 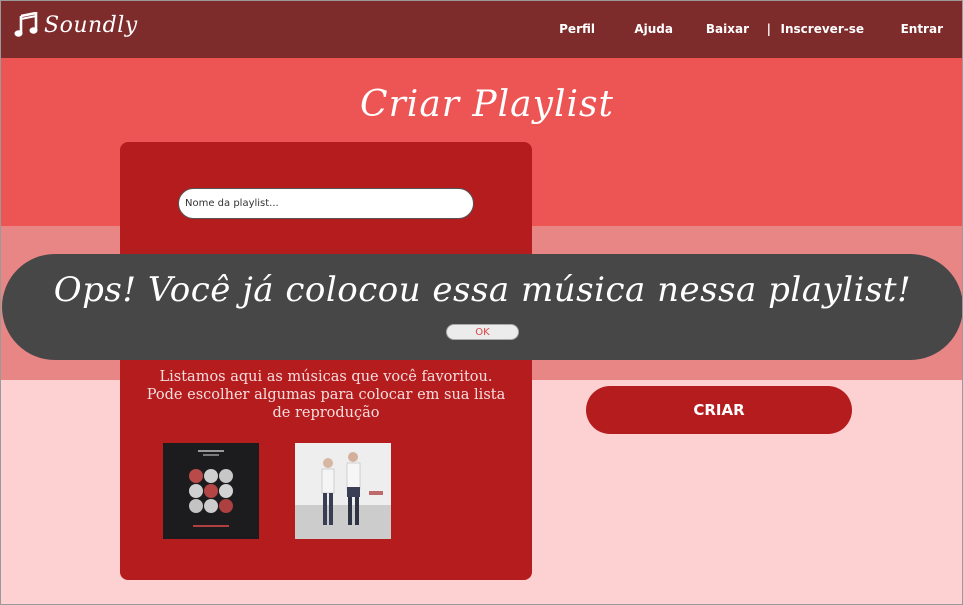 What do you see at coordinates (487, 104) in the screenshot?
I see `page-title: Criar Playlist` at bounding box center [487, 104].